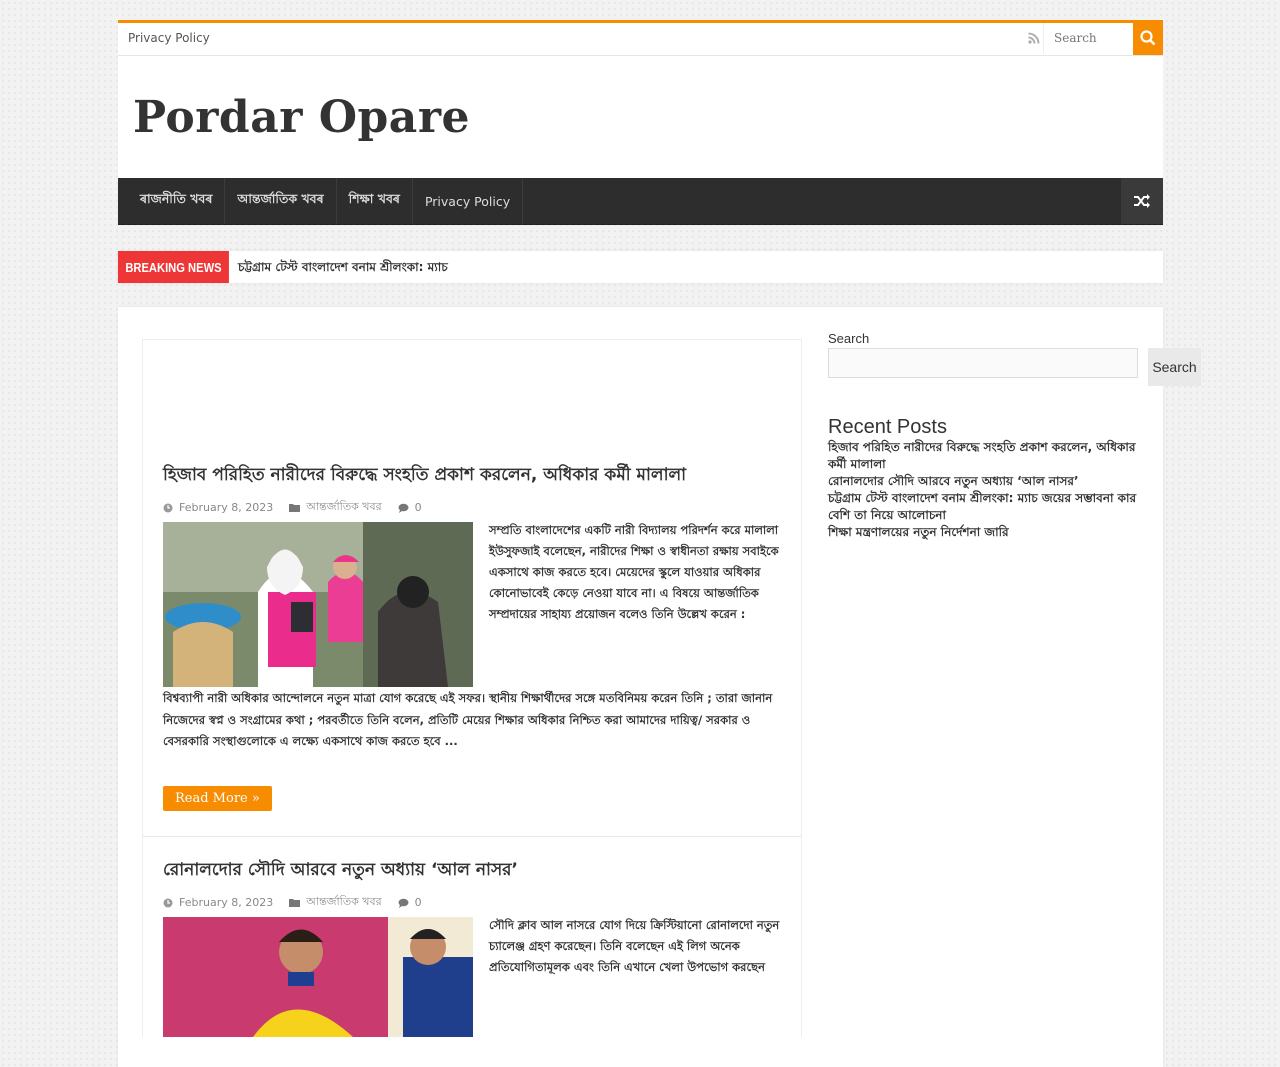  I want to click on nav-item-privacy-policy: Privacy Policy, so click(468, 201).